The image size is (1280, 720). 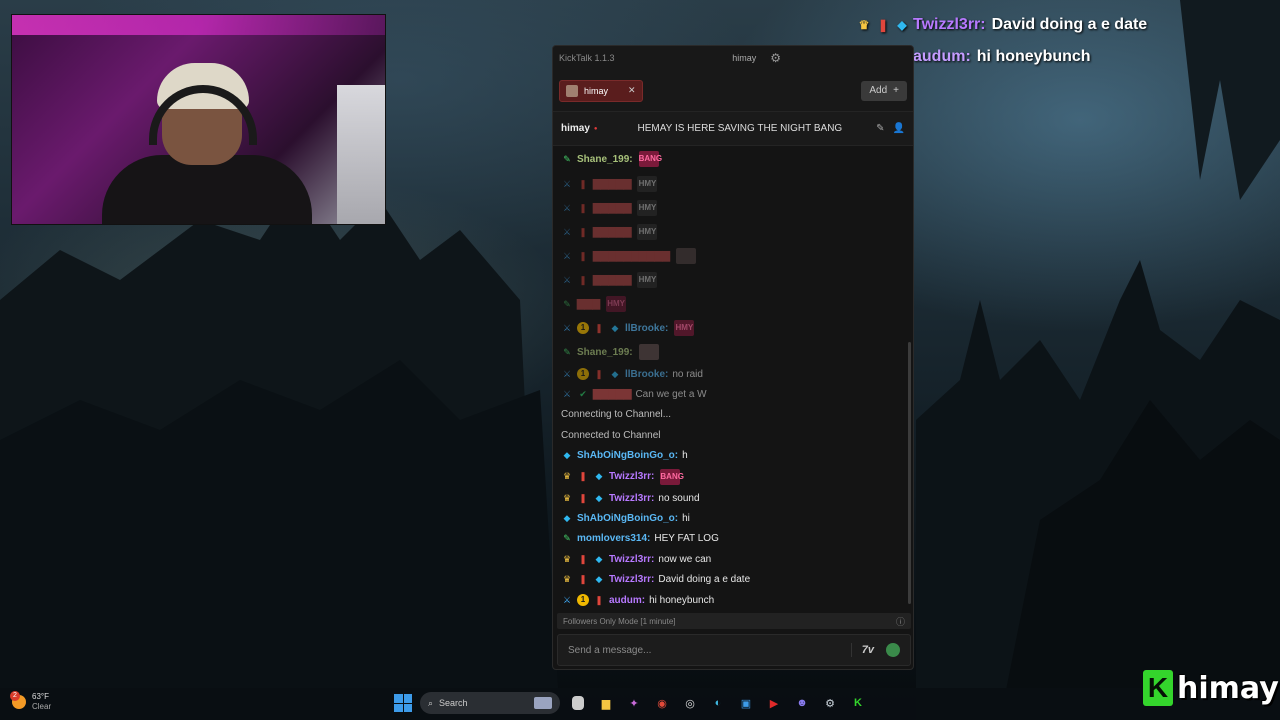 What do you see at coordinates (709, 650) in the screenshot?
I see `chat-input` at bounding box center [709, 650].